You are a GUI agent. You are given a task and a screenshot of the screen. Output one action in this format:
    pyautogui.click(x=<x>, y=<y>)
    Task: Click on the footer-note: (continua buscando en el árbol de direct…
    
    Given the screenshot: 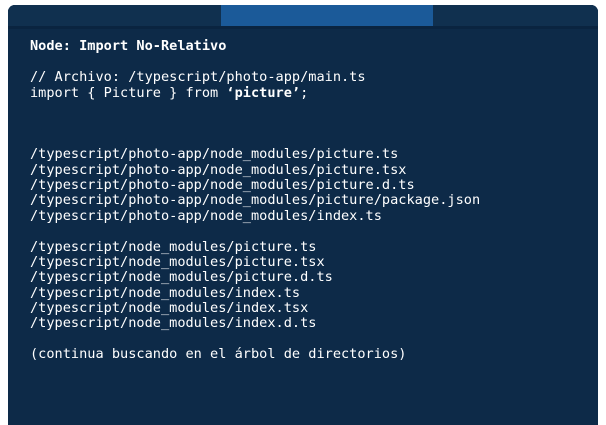 What is the action you would take?
    pyautogui.click(x=218, y=354)
    